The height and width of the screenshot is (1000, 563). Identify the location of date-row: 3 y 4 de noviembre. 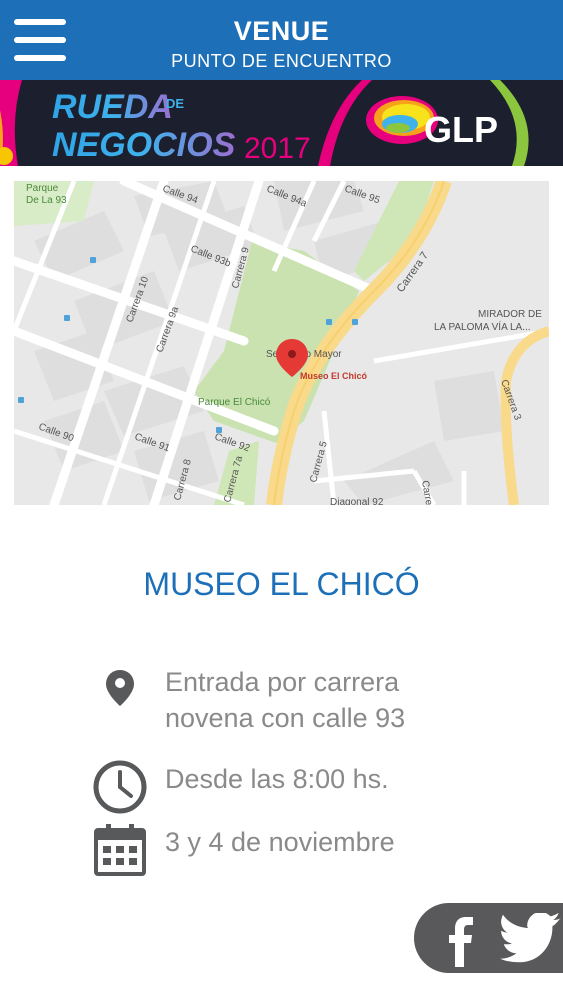
(302, 852).